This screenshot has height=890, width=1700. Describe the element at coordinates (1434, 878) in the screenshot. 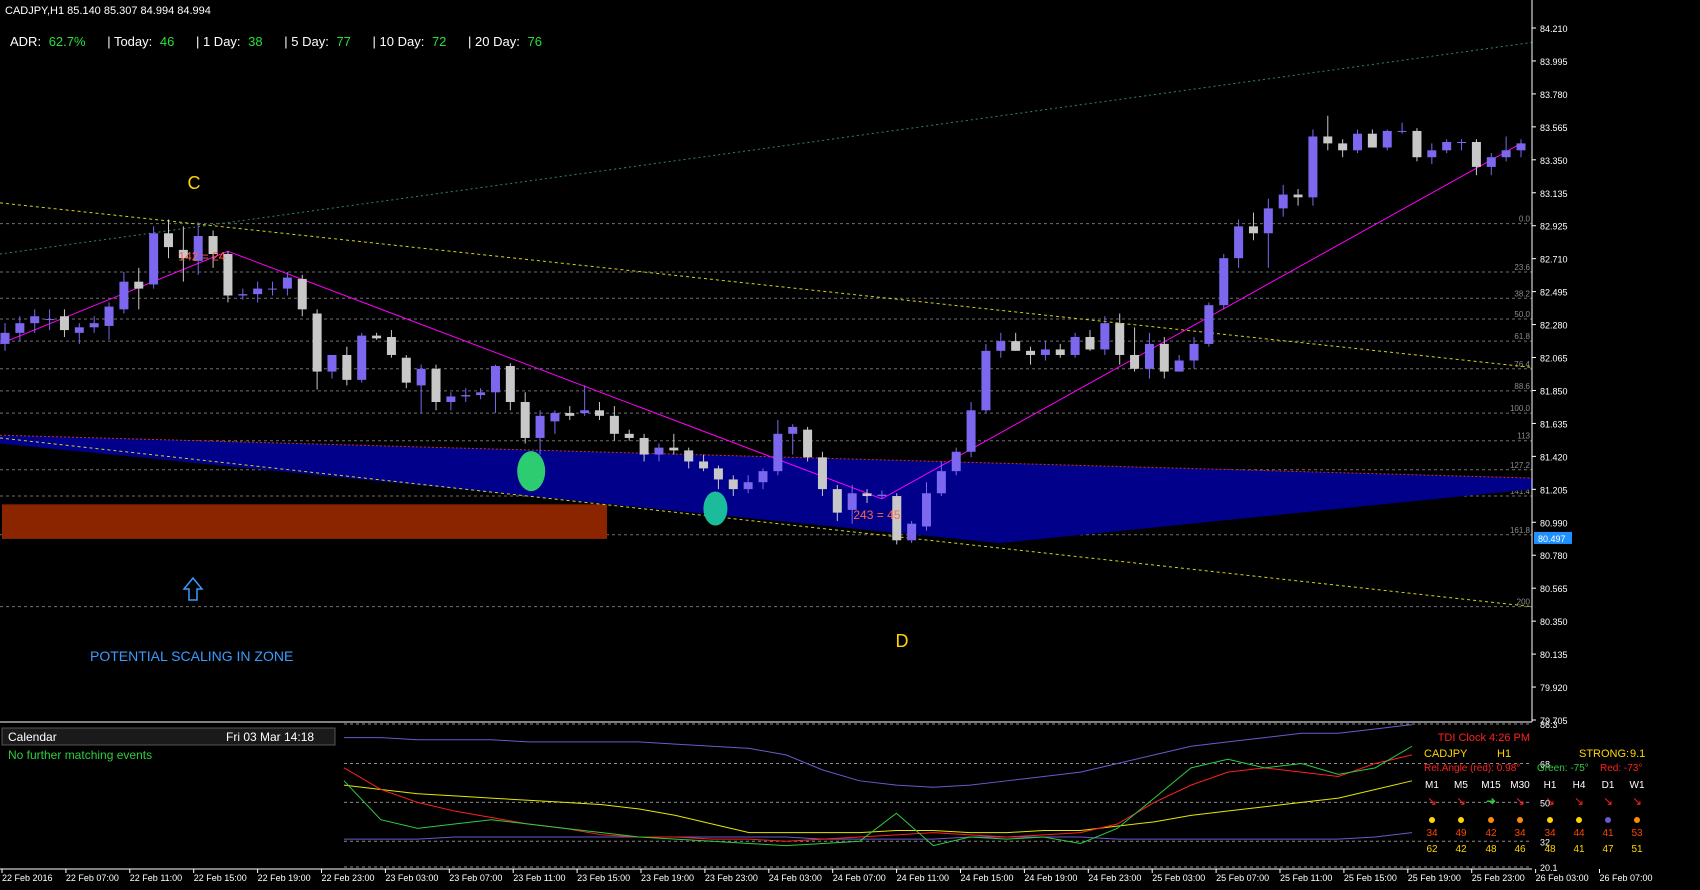

I see `time-tick-label: 25 Feb 19:00` at that location.